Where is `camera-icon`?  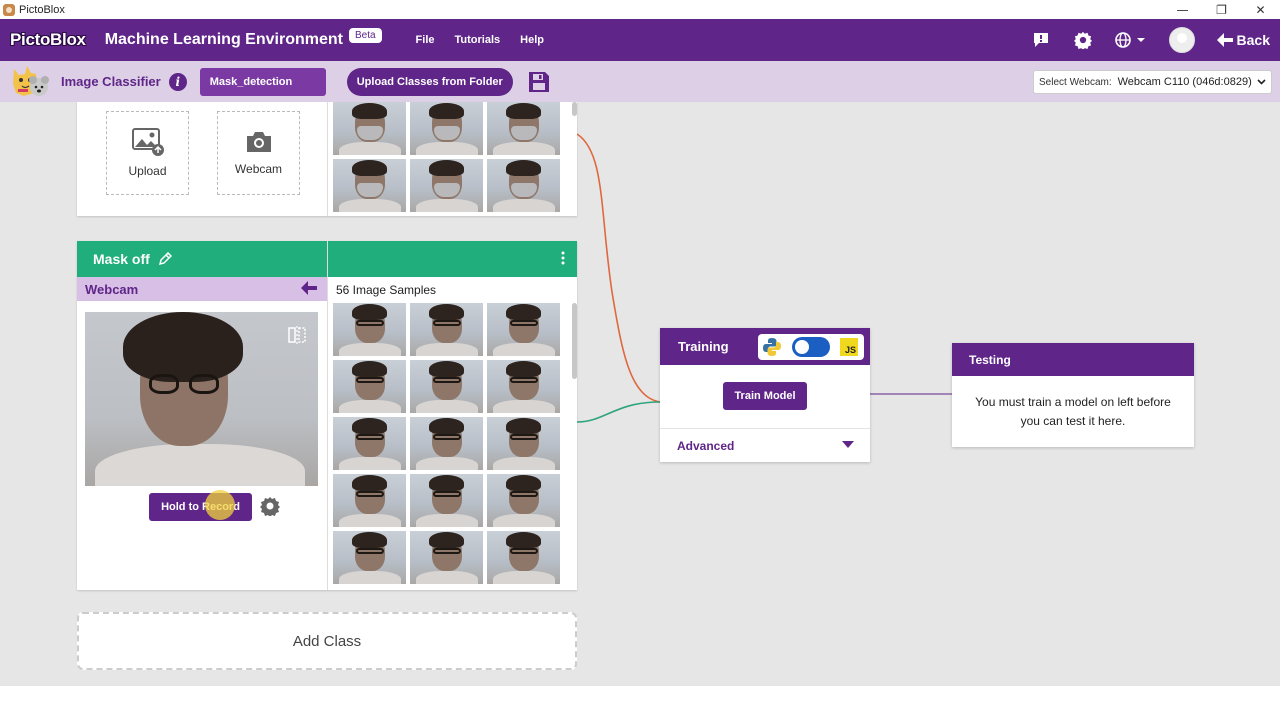 camera-icon is located at coordinates (258, 142).